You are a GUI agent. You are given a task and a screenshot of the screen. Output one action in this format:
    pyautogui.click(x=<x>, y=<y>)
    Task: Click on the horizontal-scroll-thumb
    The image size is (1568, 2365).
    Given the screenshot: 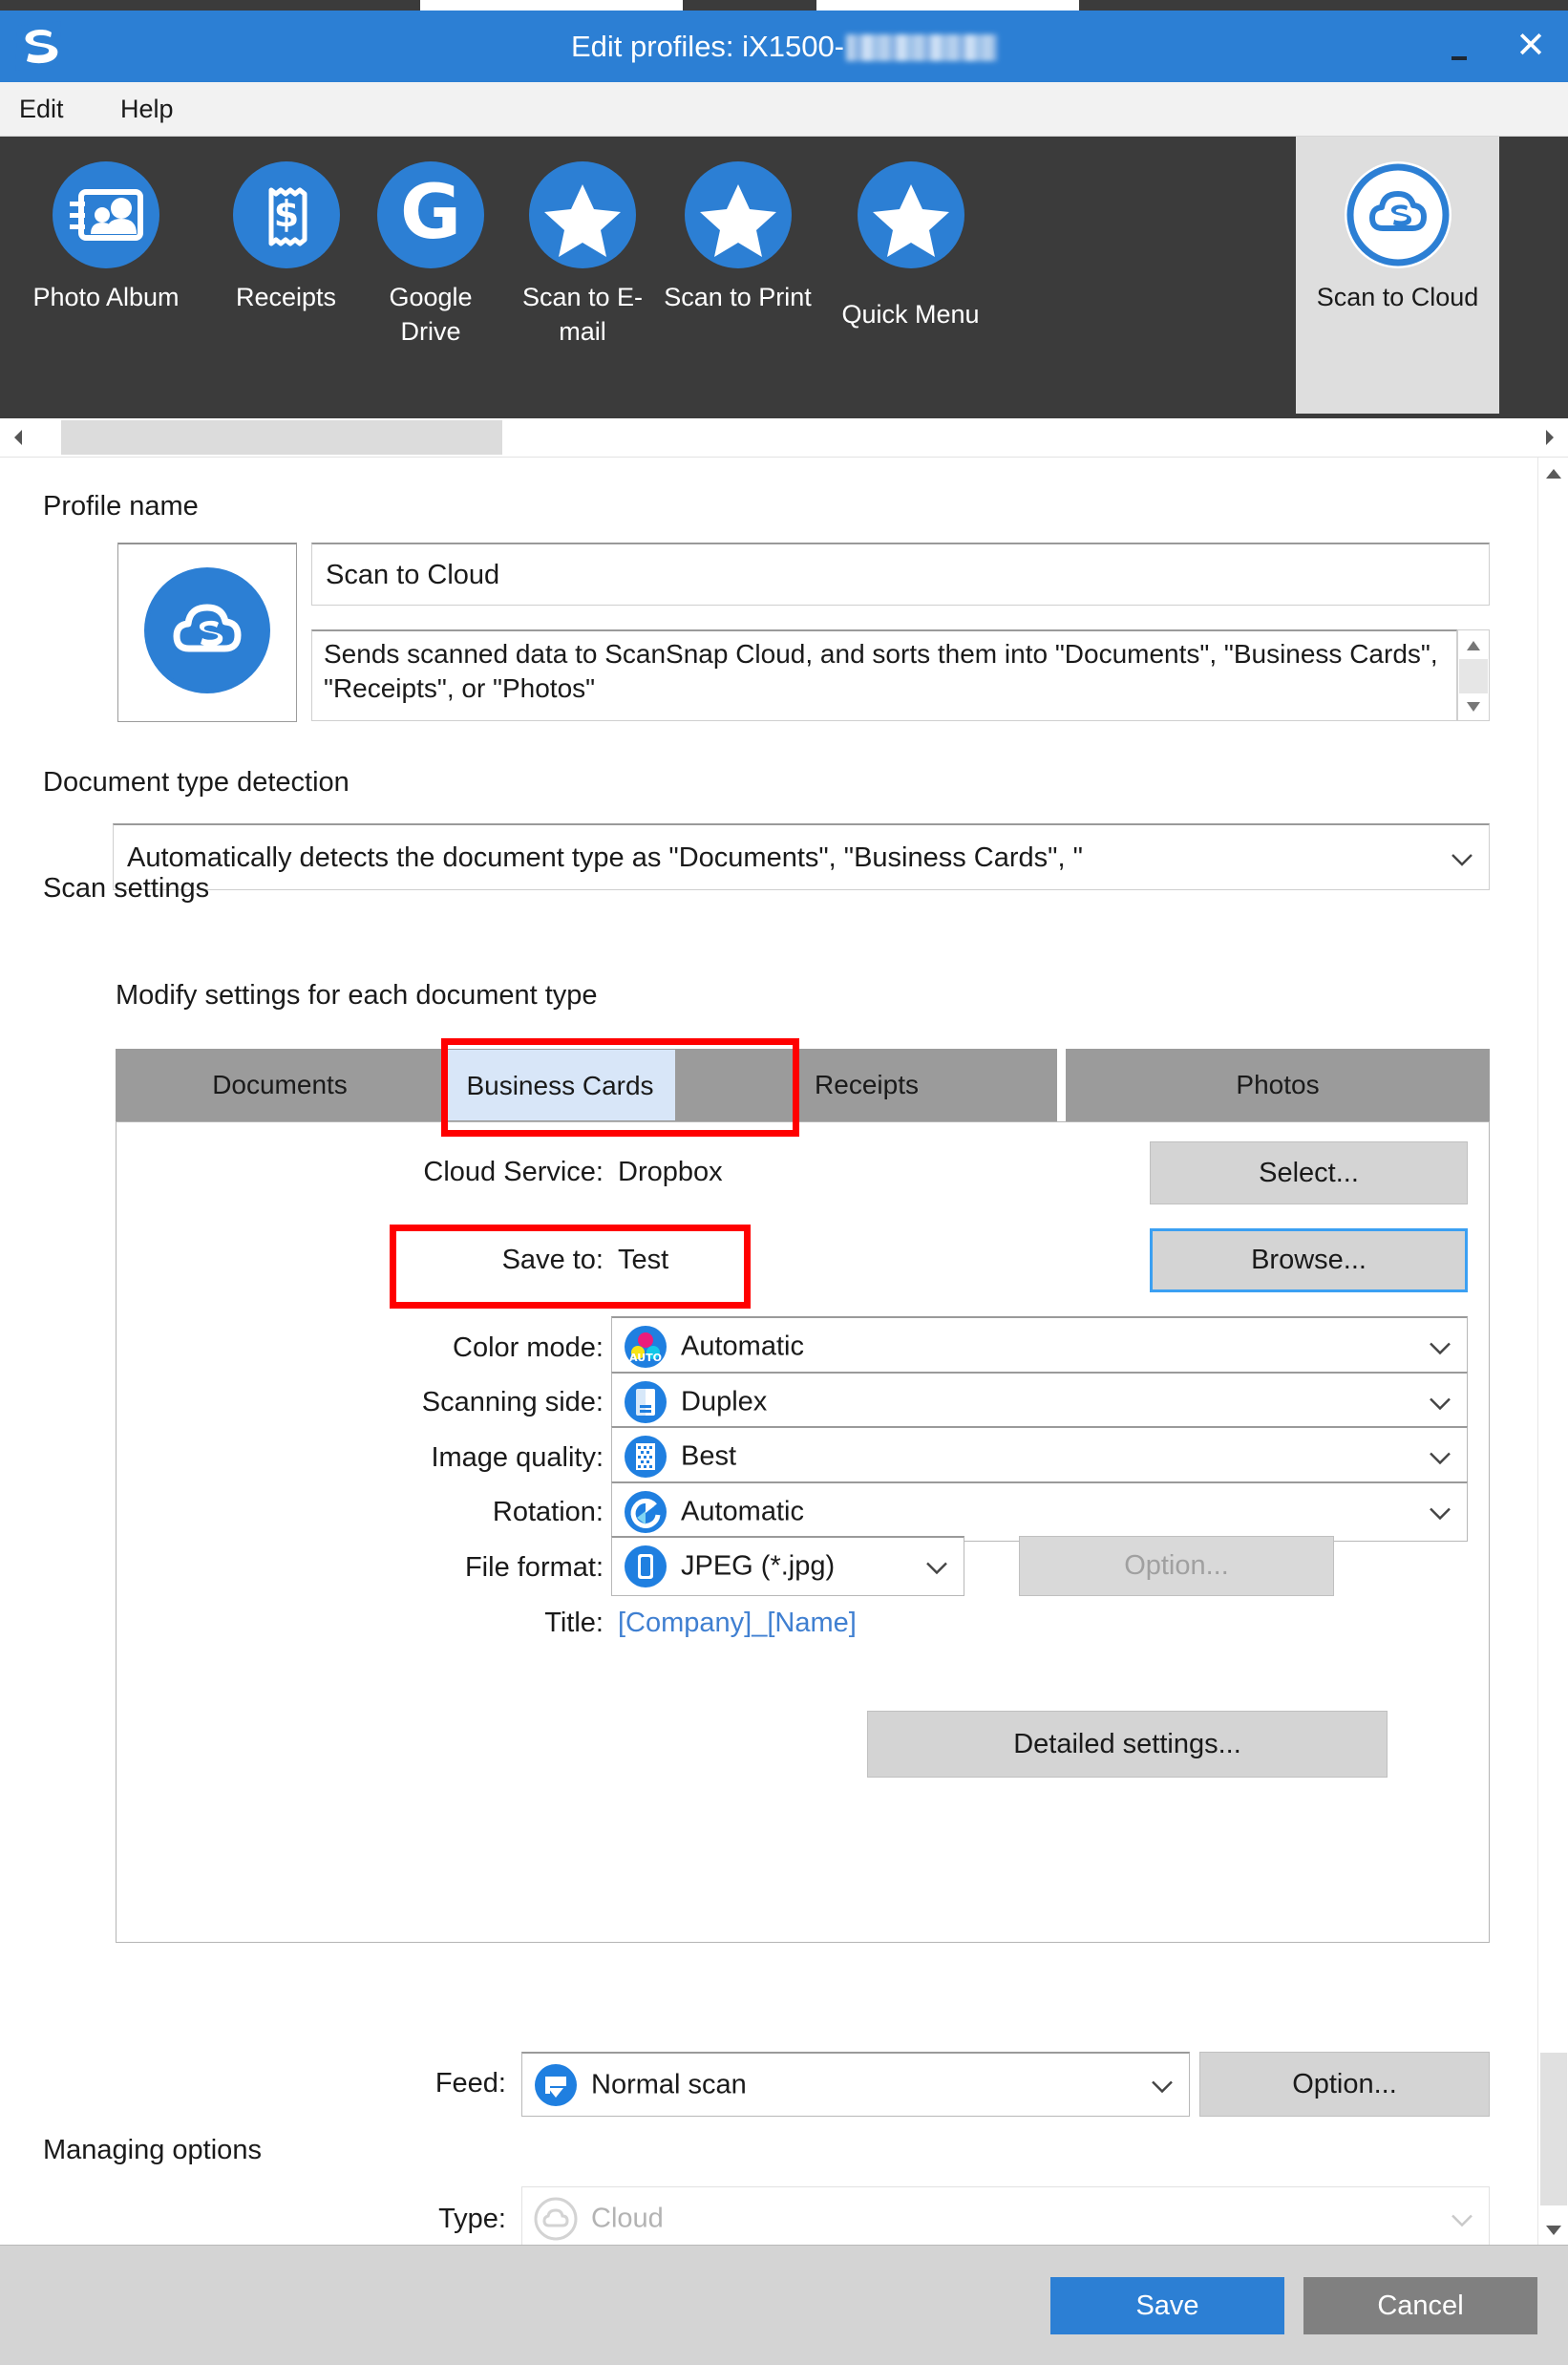 What is the action you would take?
    pyautogui.click(x=281, y=437)
    